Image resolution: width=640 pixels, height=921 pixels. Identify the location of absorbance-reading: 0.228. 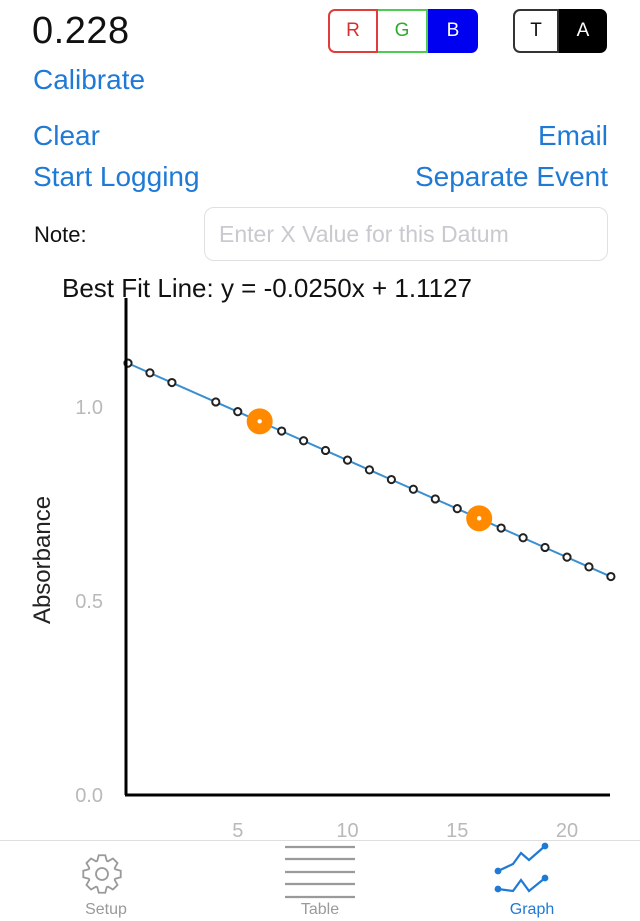
(81, 31).